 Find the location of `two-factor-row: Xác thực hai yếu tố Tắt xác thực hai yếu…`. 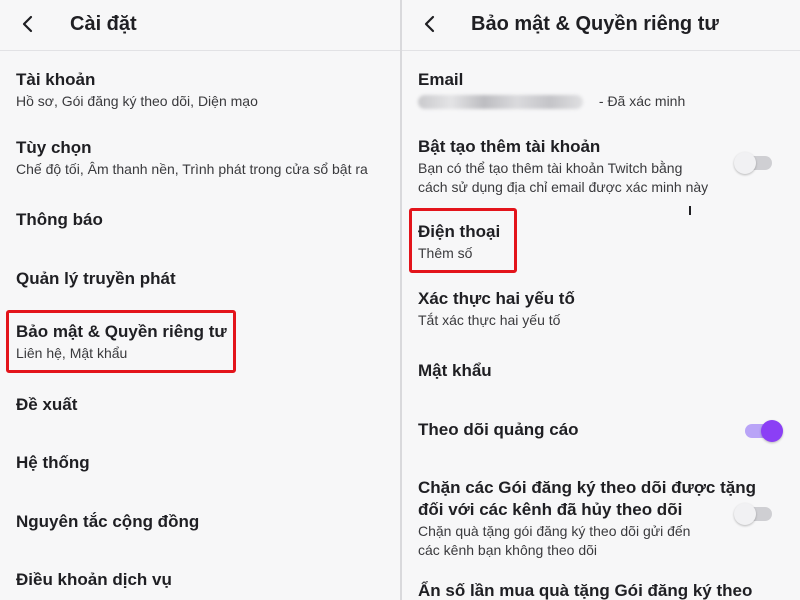

two-factor-row: Xác thực hai yếu tố Tắt xác thực hai yếu… is located at coordinates (604, 309).